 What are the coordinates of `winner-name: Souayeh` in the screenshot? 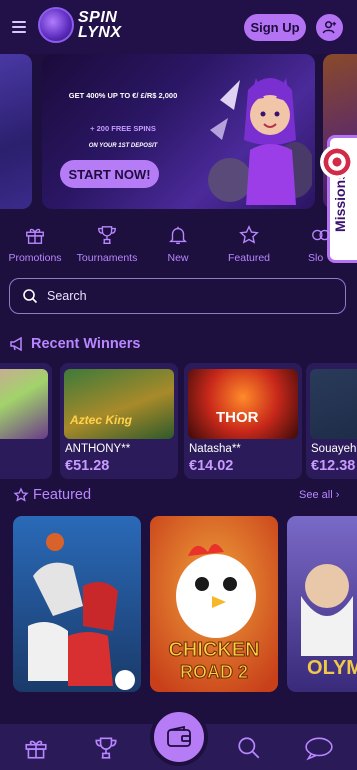 It's located at (334, 449).